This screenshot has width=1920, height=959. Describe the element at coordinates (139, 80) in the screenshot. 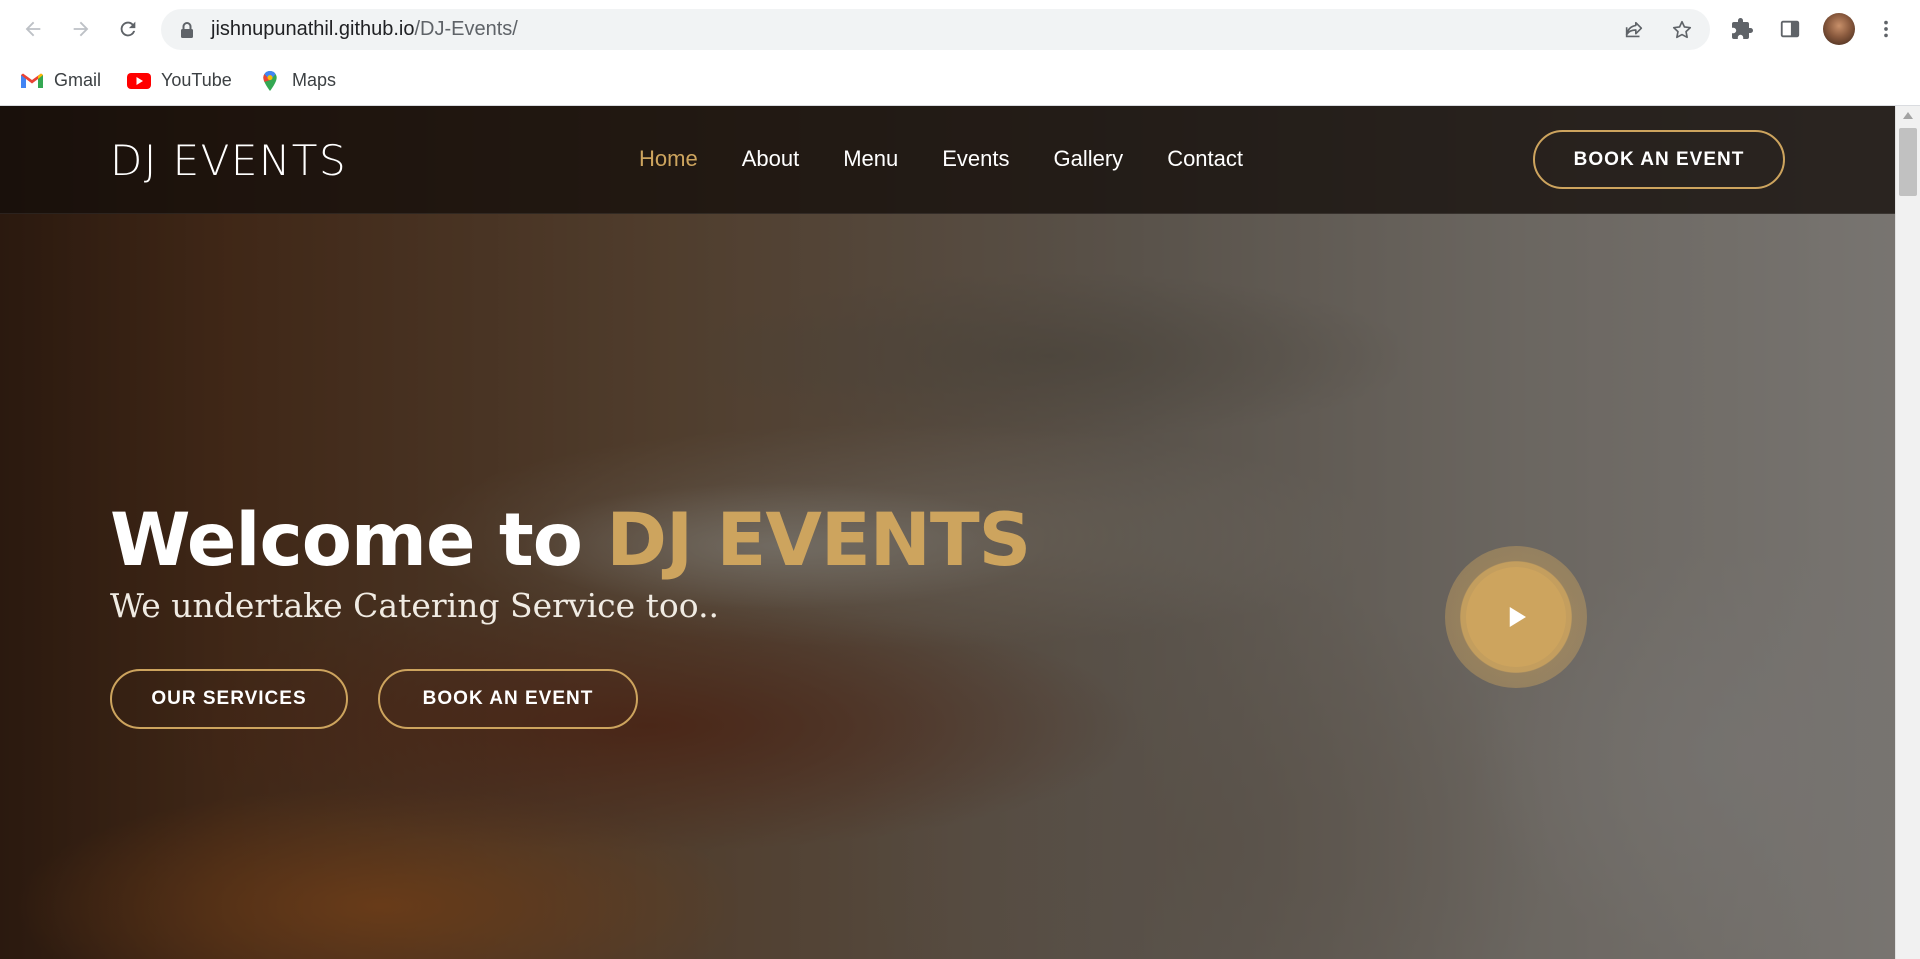

I see `youtube-icon` at that location.